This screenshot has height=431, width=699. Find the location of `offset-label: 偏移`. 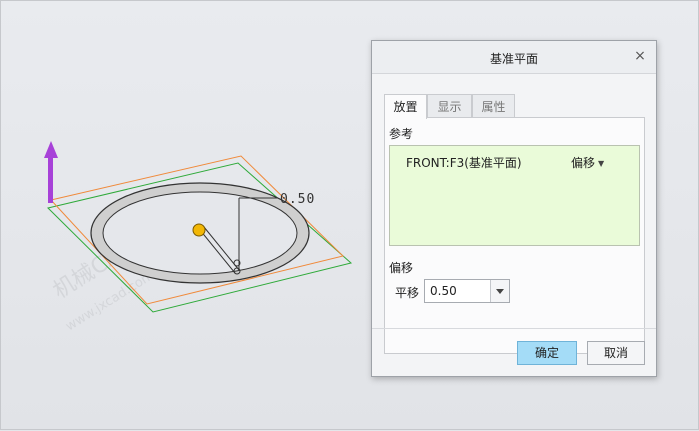

offset-label: 偏移 is located at coordinates (401, 268).